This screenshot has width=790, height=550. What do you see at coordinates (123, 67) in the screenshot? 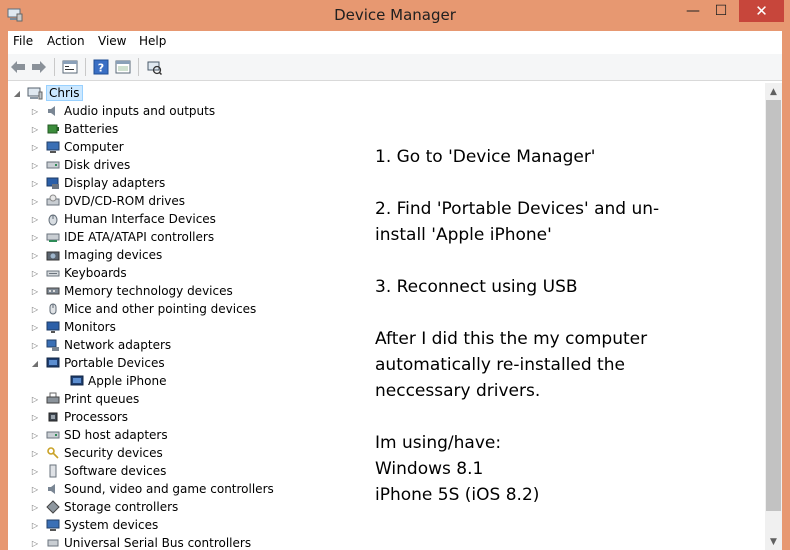
I see `driver-details-icon` at bounding box center [123, 67].